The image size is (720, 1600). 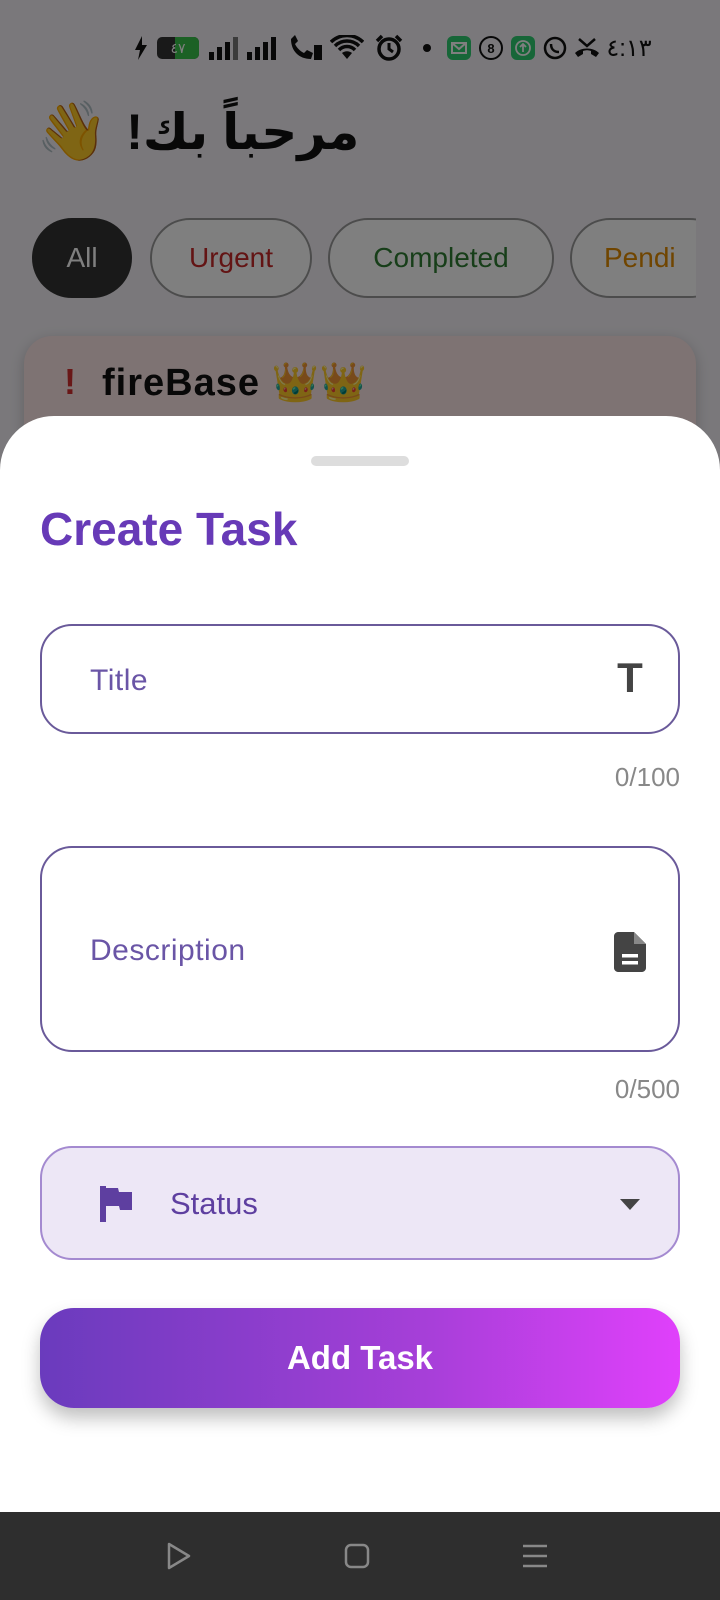 I want to click on description-char-counter: 0/500, so click(x=647, y=1089).